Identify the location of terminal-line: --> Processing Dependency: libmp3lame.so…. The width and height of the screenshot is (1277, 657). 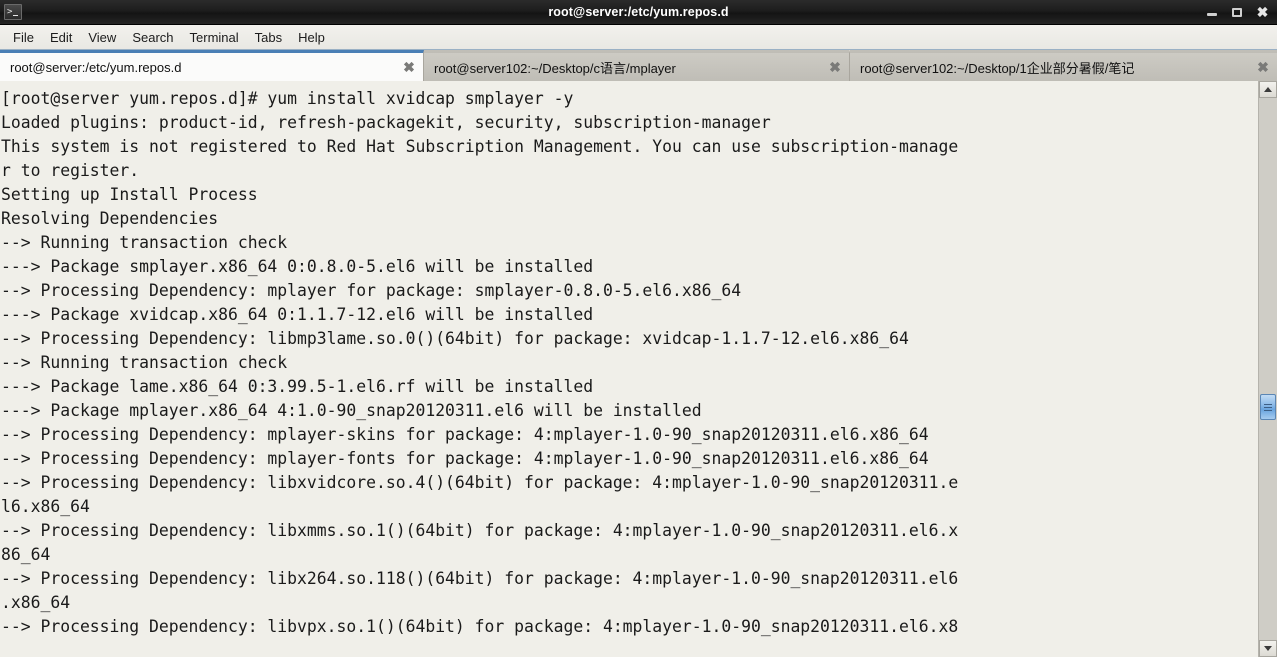
(455, 338).